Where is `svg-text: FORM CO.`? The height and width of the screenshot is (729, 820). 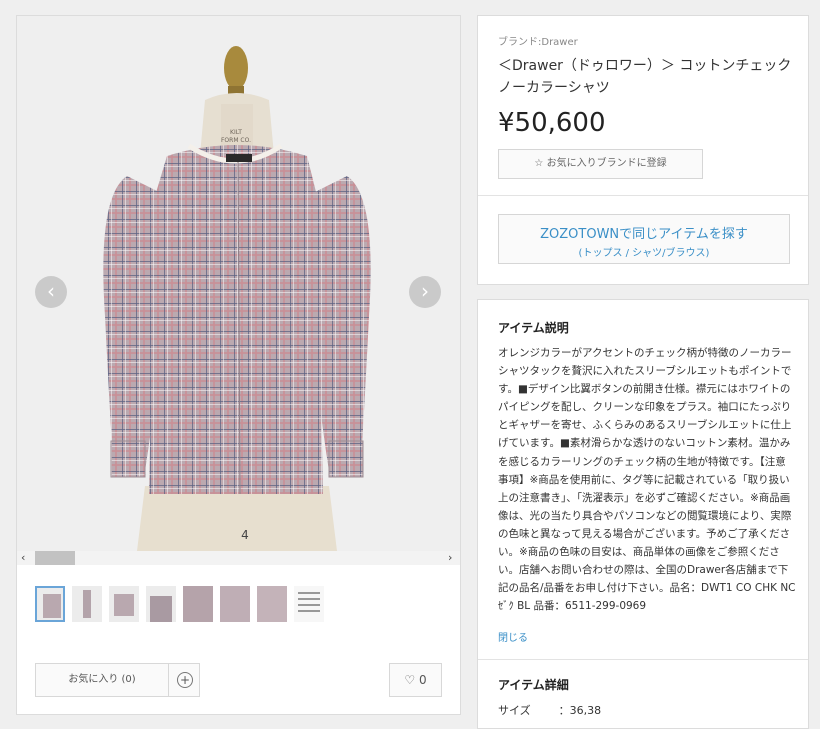 svg-text: FORM CO. is located at coordinates (236, 140).